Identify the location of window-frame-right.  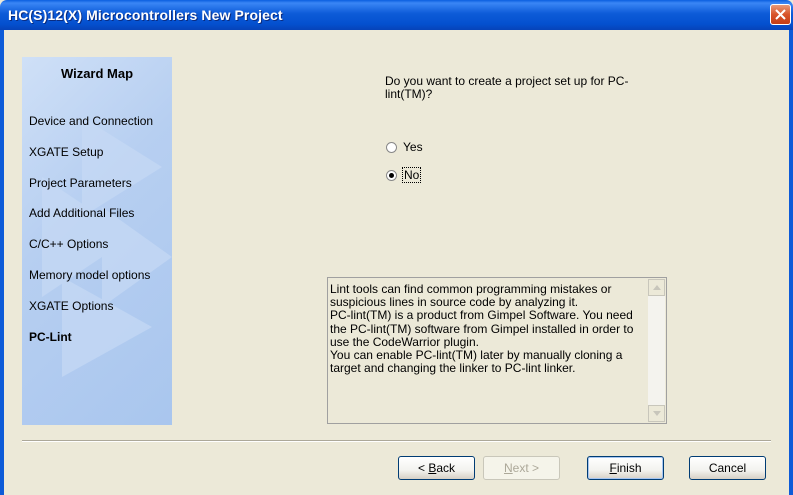
(791, 262).